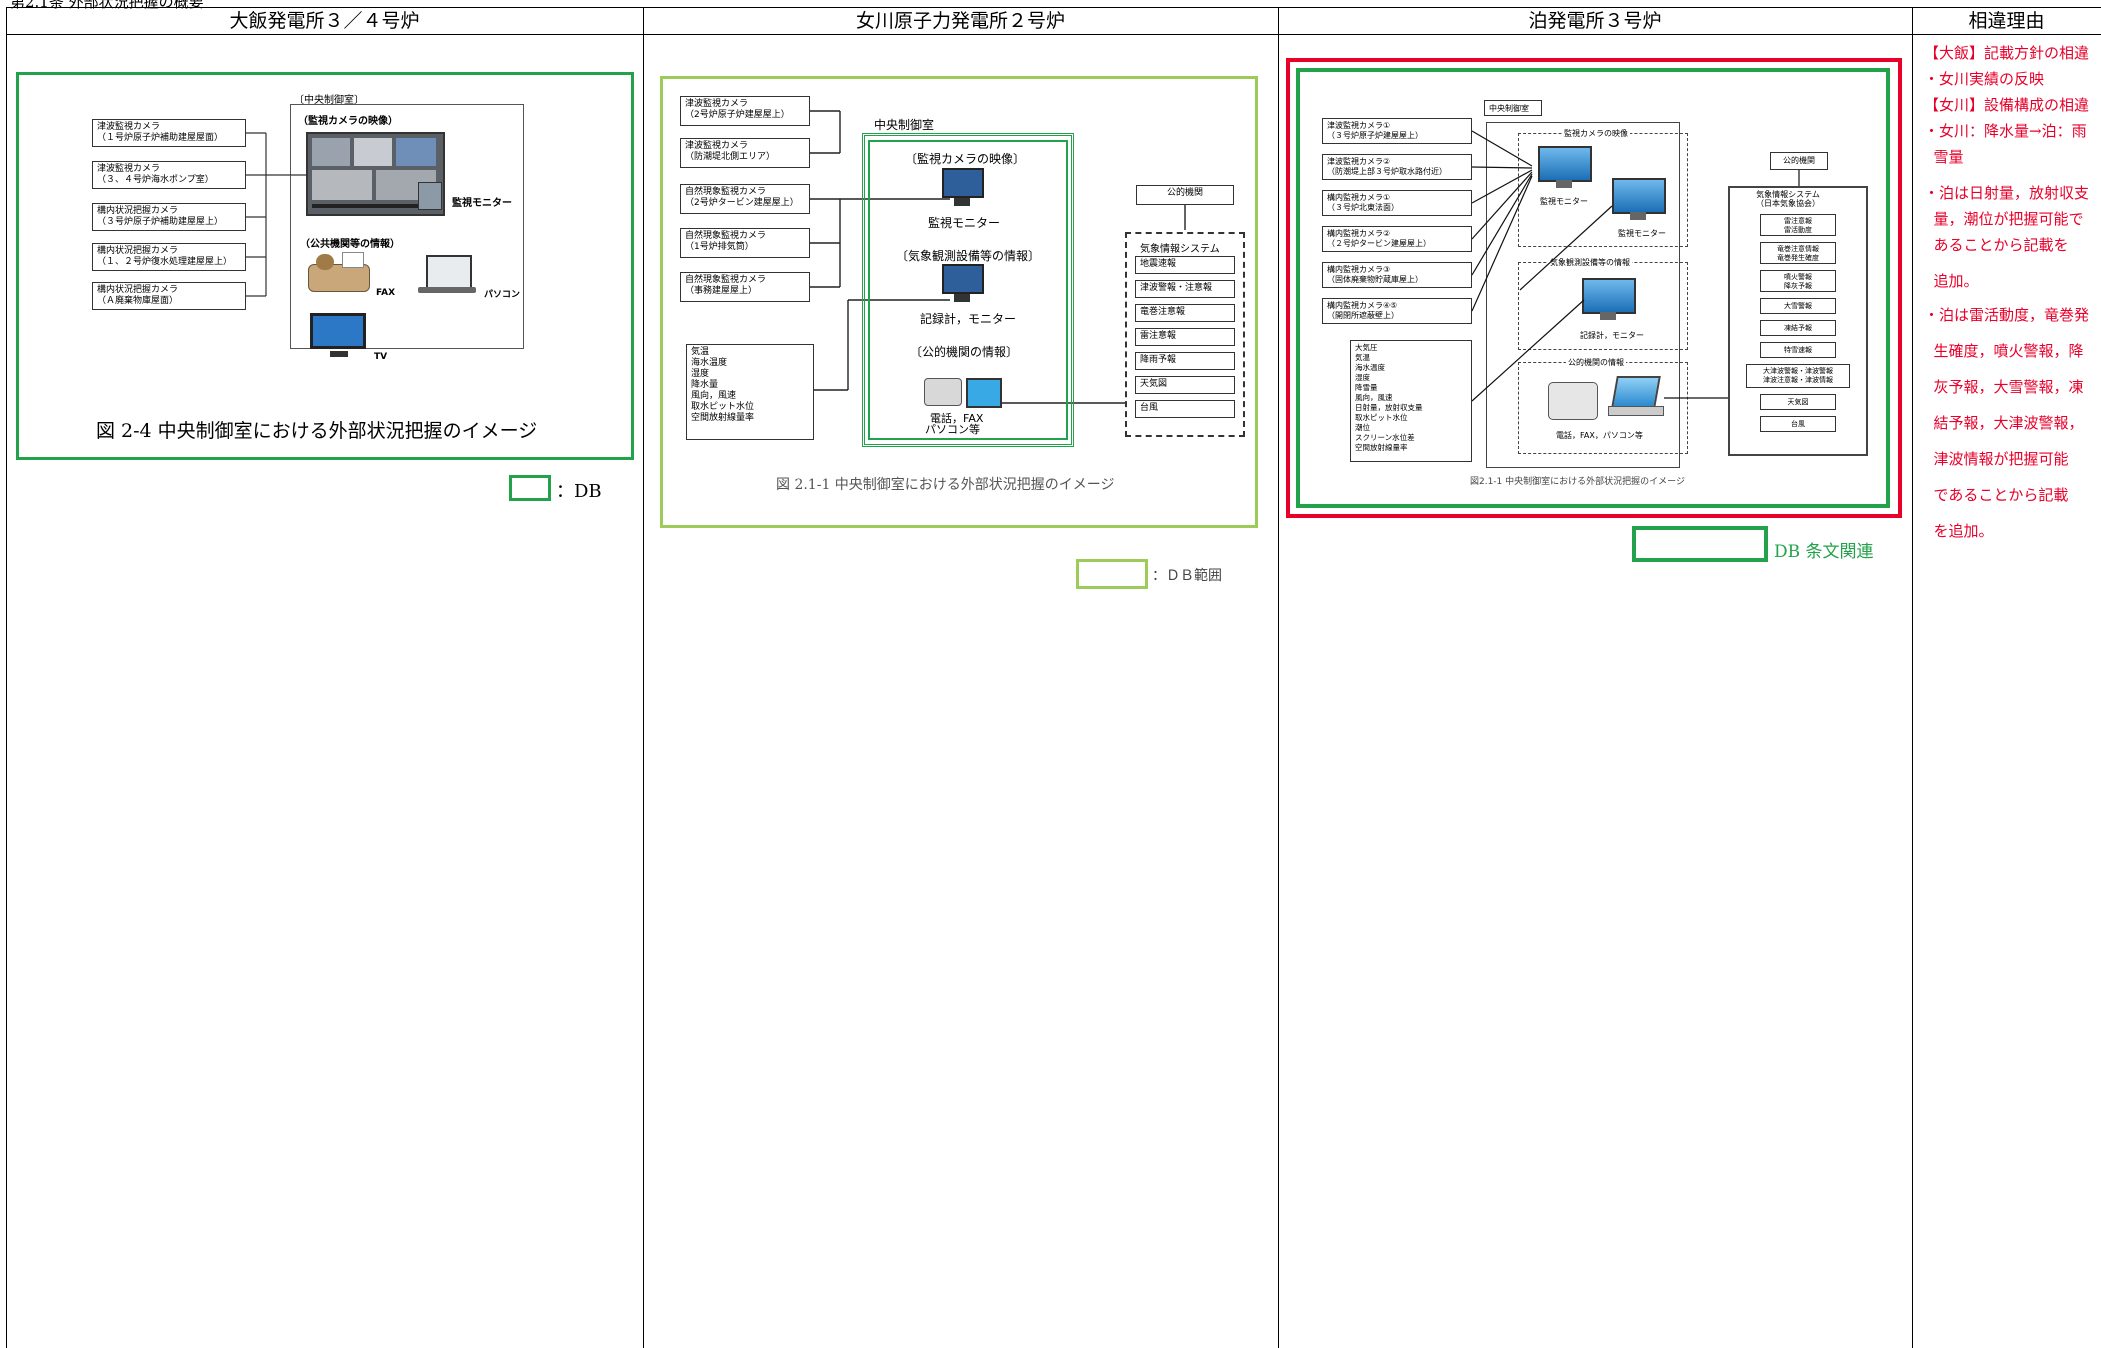 This screenshot has width=2101, height=1348. Describe the element at coordinates (1996, 245) in the screenshot. I see `reason-line: あることから記載を` at that location.